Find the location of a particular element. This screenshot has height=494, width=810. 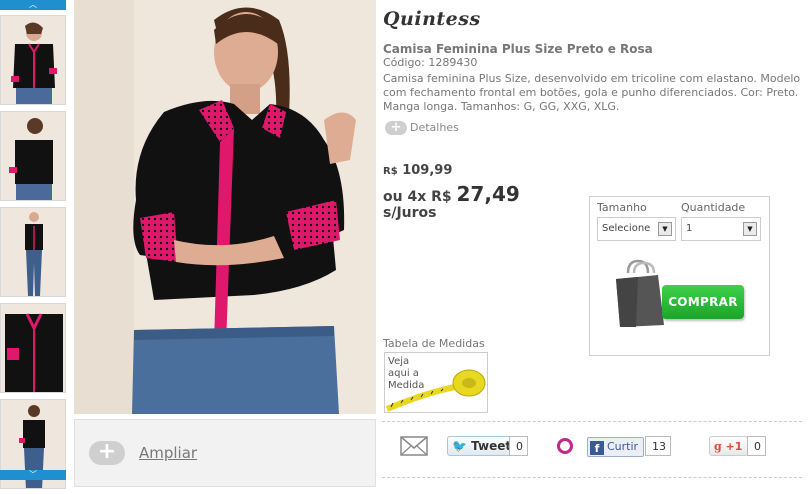

size-chart-label: Tabela de Medidas is located at coordinates (434, 343).